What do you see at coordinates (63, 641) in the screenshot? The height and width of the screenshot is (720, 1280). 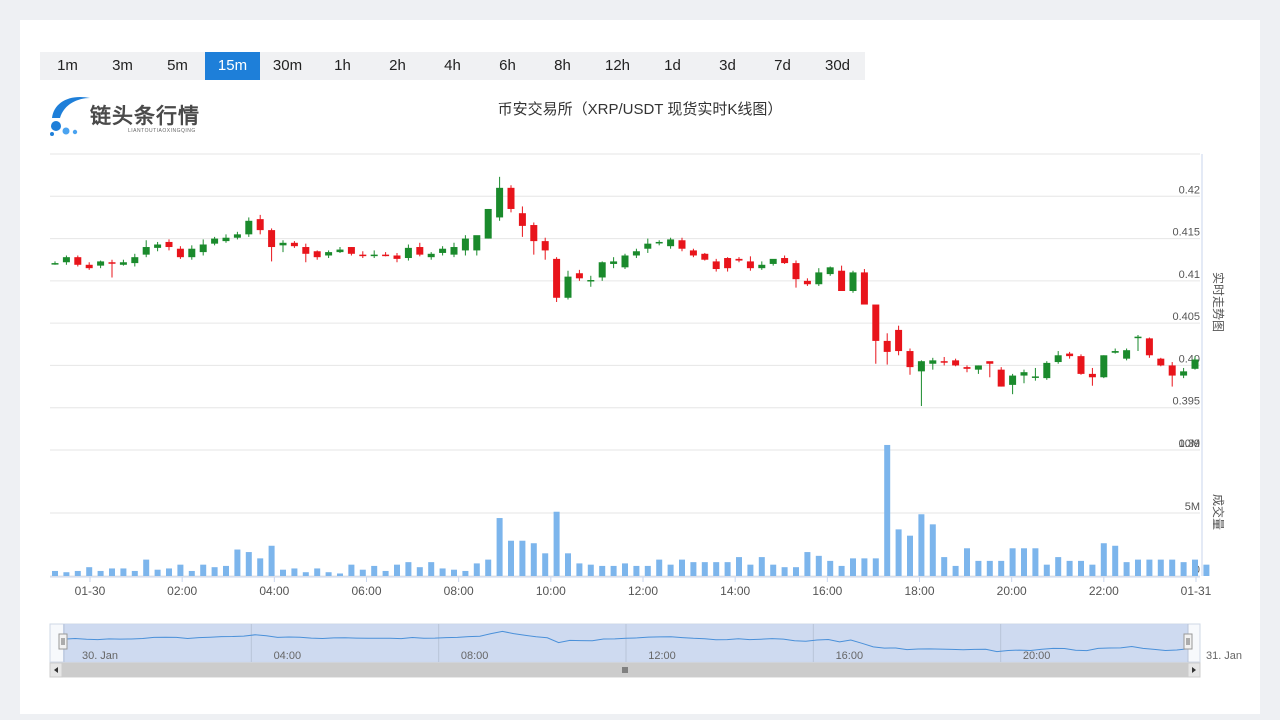 I see `navigator-handle-left` at bounding box center [63, 641].